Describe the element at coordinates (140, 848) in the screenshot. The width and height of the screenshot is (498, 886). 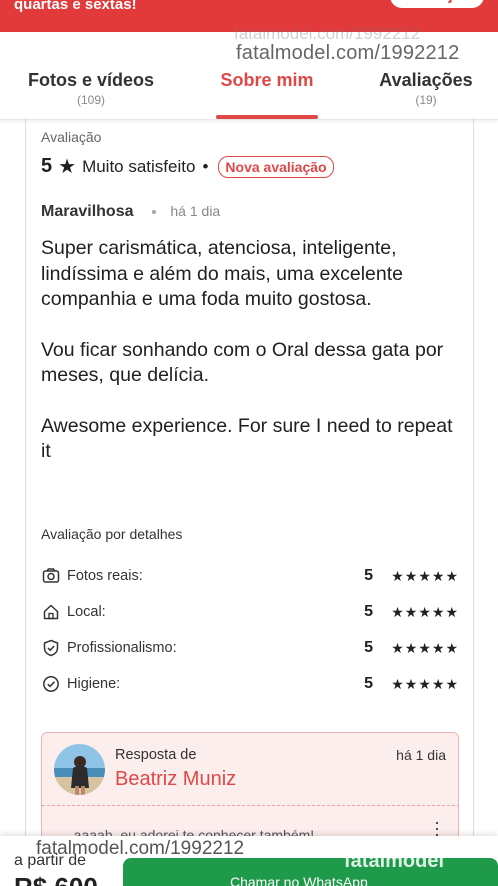
I see `watermark-bottom: fatalmodel.com/1992212` at that location.